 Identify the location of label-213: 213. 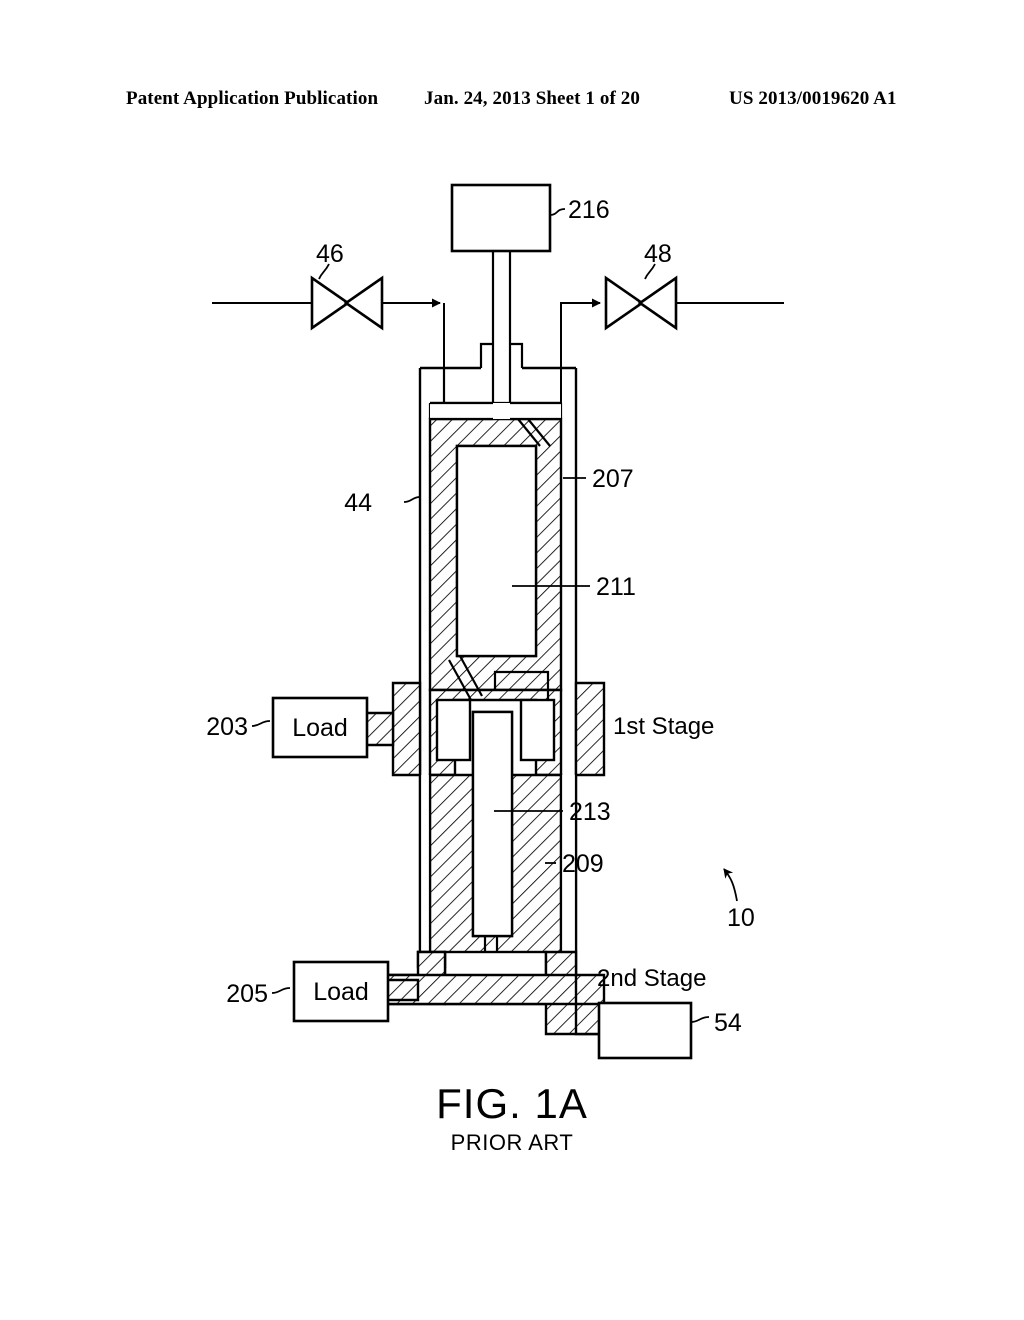
(590, 812).